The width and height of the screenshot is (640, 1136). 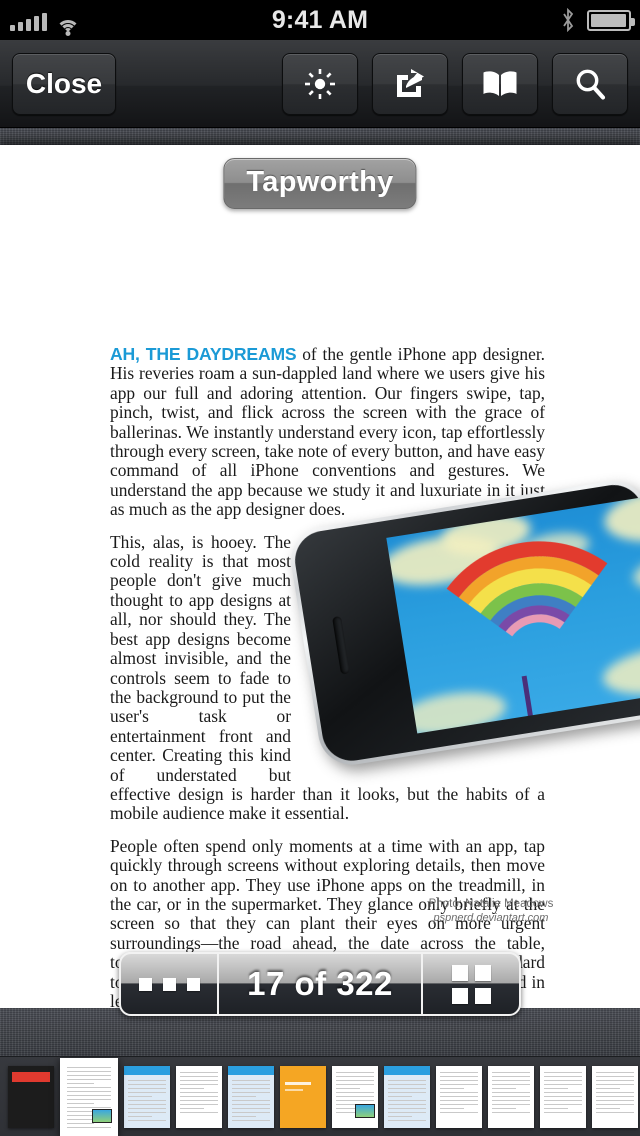 I want to click on lead-in-text: AH, THE DAYDREAMS, so click(x=203, y=354).